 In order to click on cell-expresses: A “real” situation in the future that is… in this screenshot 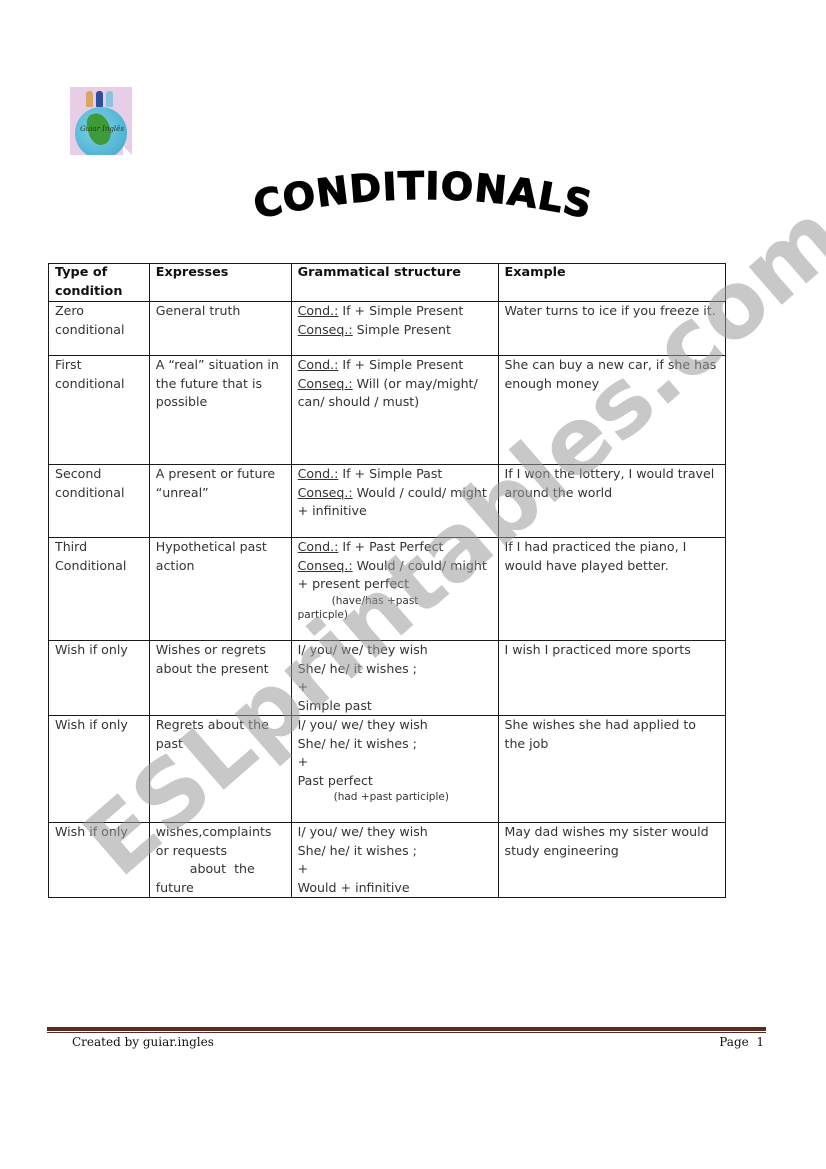, I will do `click(220, 410)`.